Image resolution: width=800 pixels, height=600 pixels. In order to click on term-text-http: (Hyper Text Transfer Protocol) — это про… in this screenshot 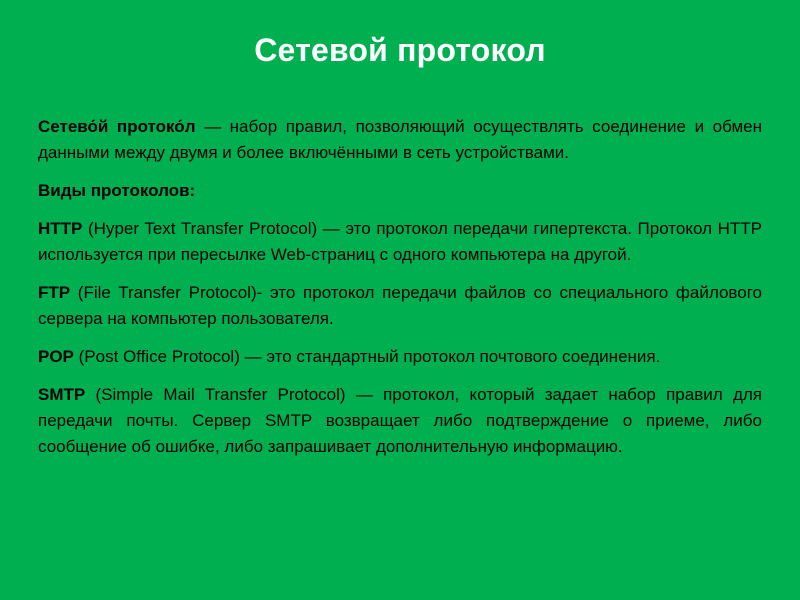, I will do `click(400, 241)`.